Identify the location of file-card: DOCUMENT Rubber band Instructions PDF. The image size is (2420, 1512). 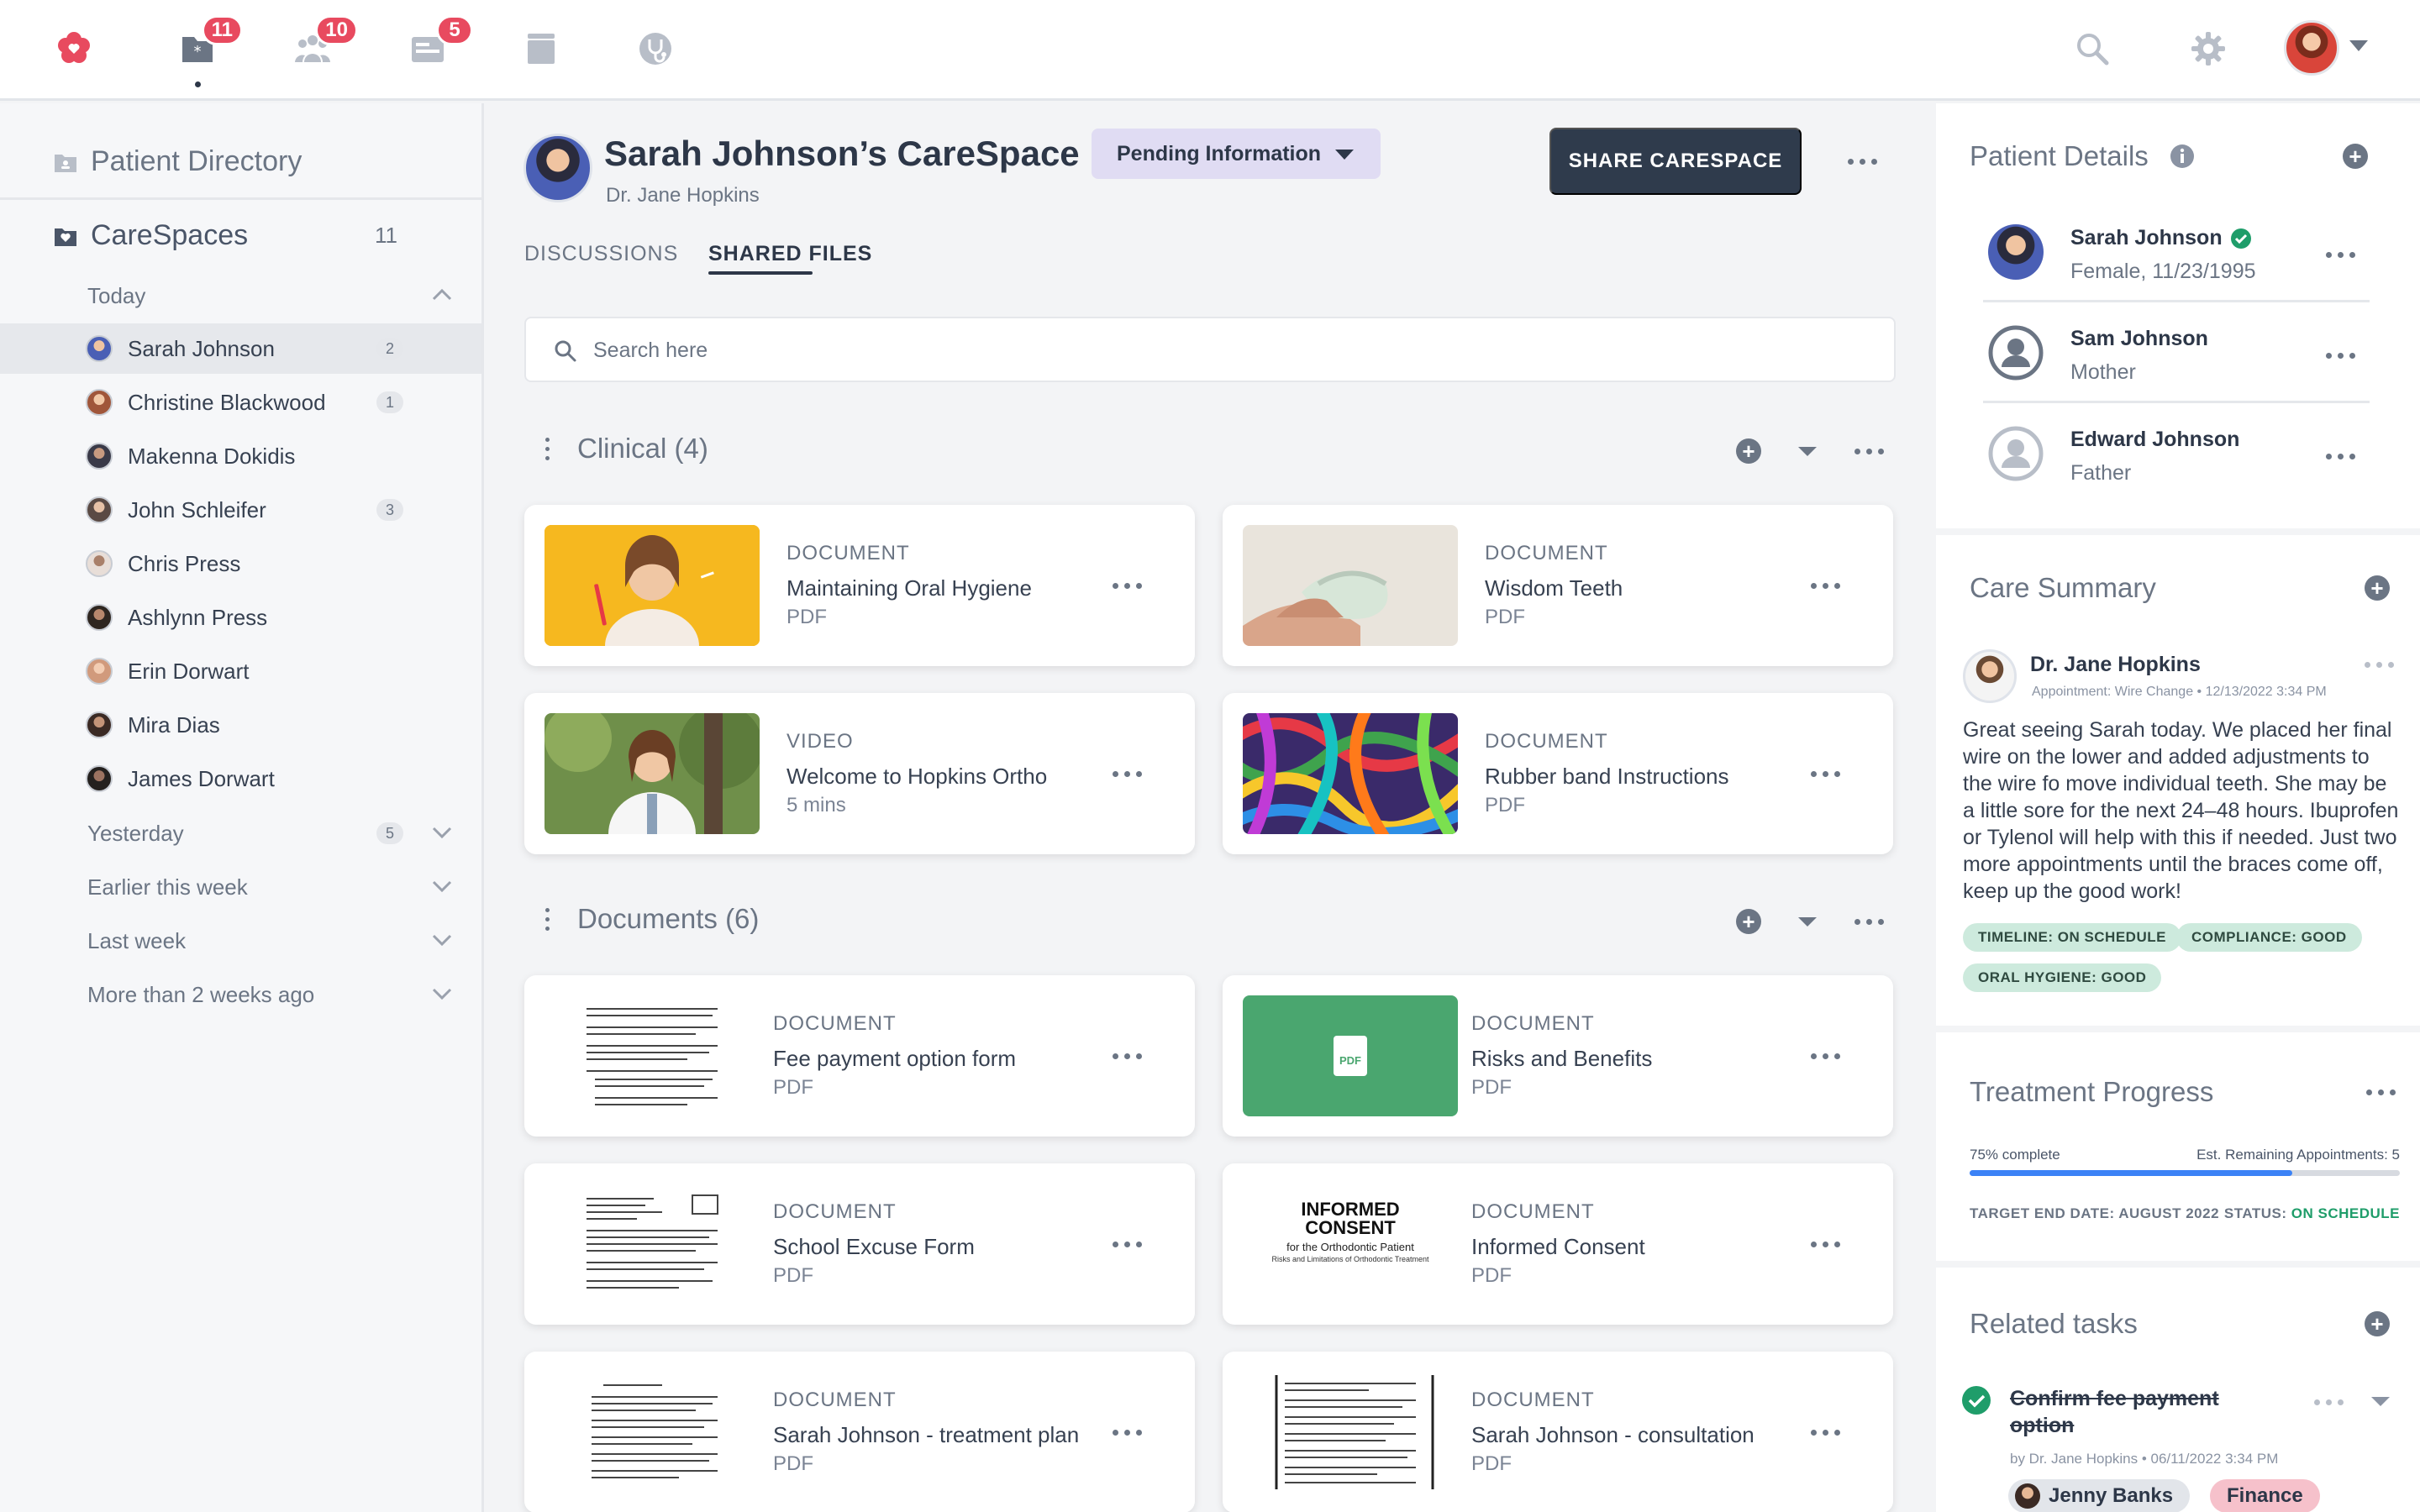
(1558, 773).